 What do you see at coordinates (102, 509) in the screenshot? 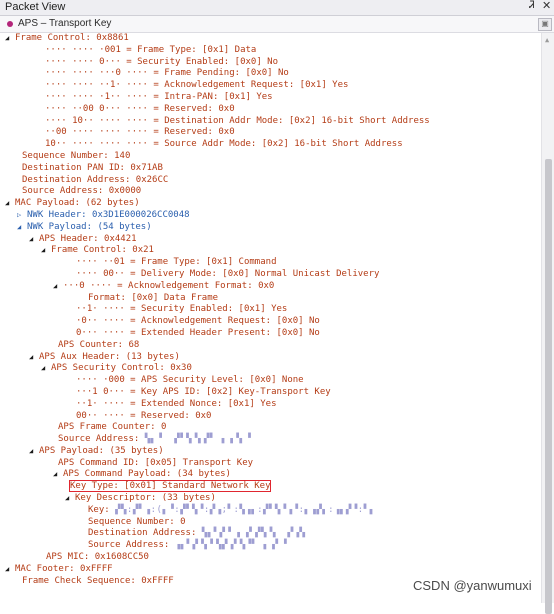
I see `tree-row-text: Key:` at bounding box center [102, 509].